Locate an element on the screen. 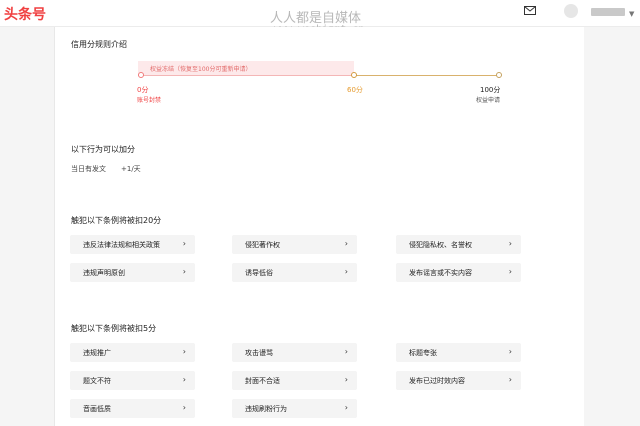  rule-item: 违规声明原创 › is located at coordinates (132, 272).